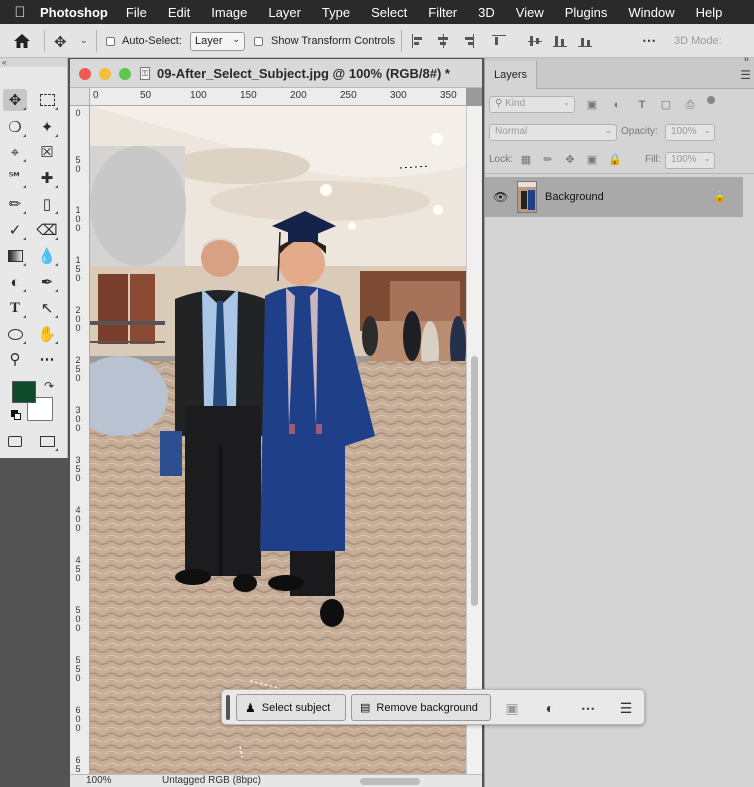 This screenshot has width=754, height=787. I want to click on opacity-field: 100% ⌄, so click(690, 132).